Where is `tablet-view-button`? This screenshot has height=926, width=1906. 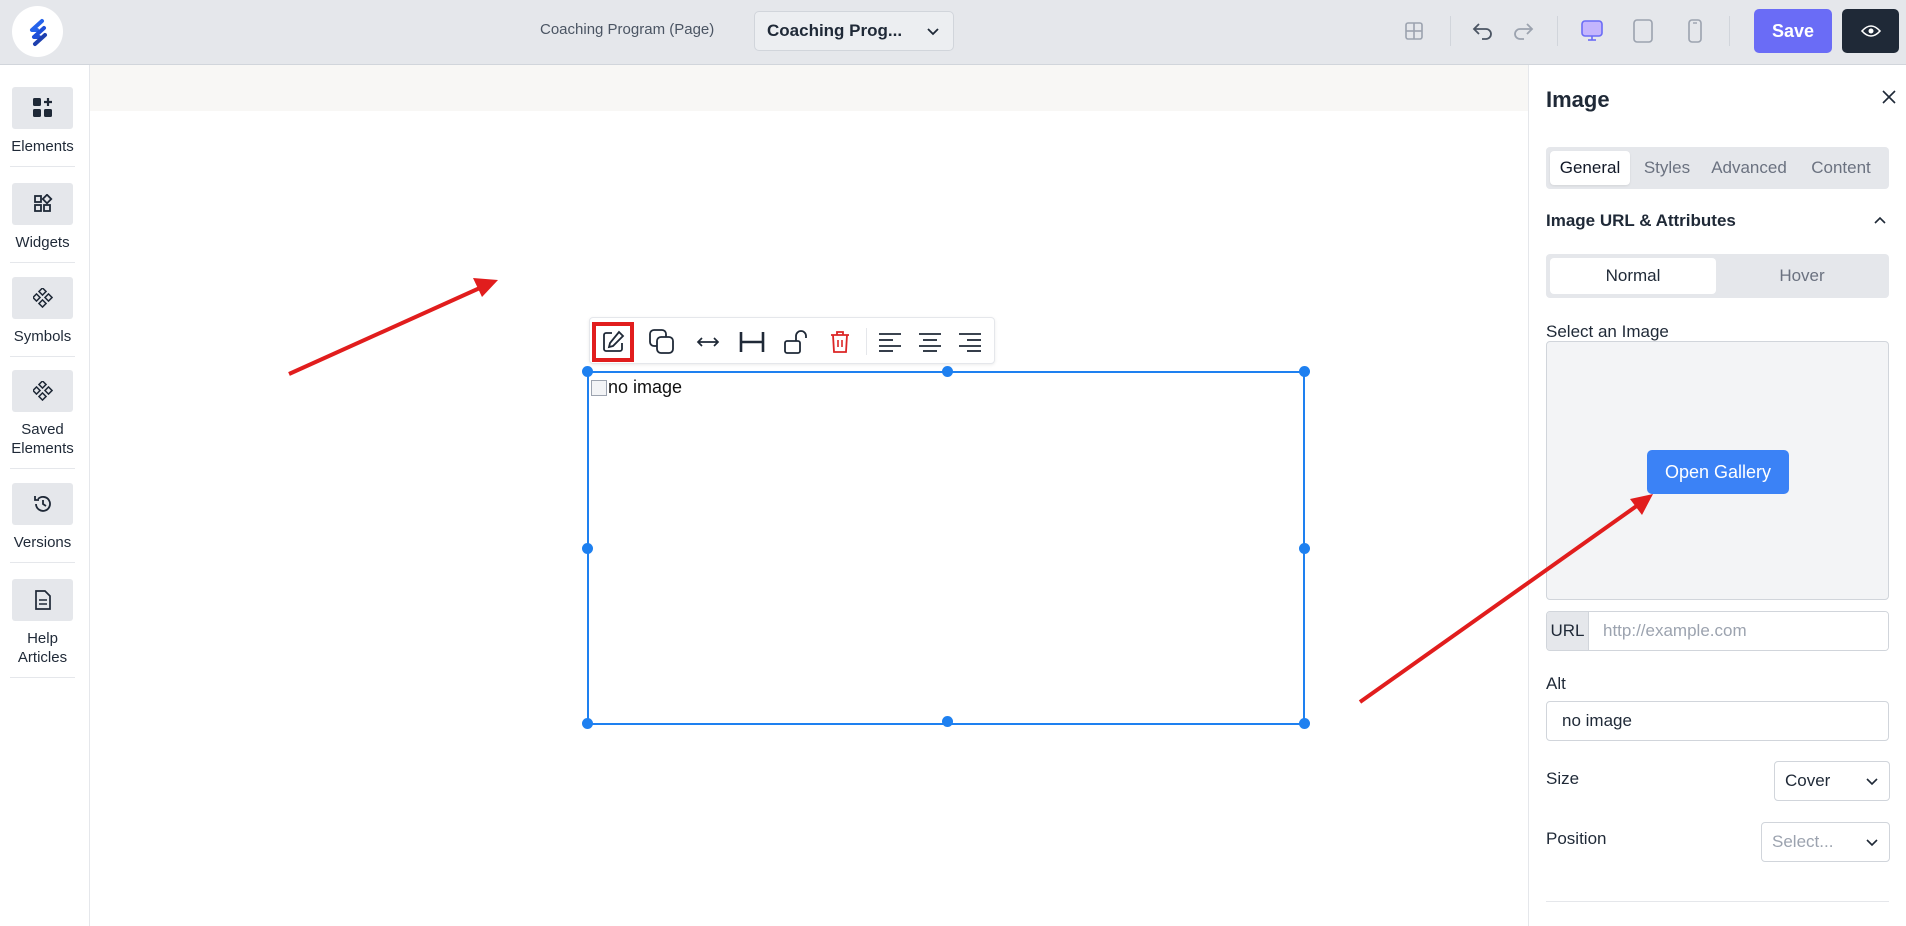 tablet-view-button is located at coordinates (1643, 31).